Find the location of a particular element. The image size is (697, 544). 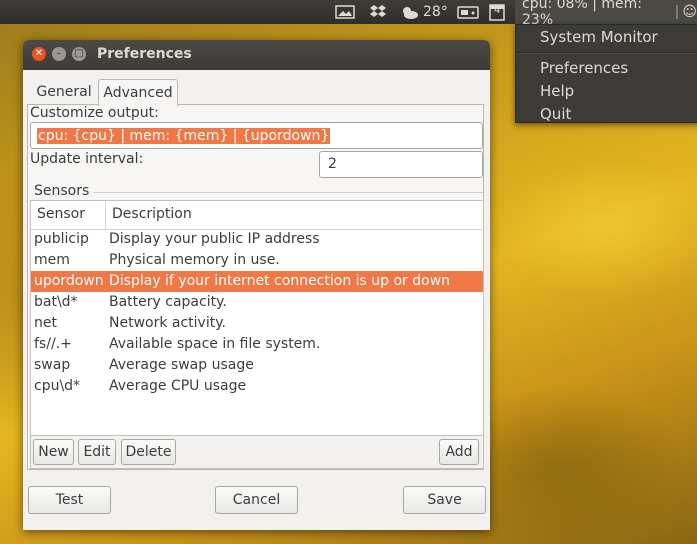

sensors-list-header: Sensor Description is located at coordinates (257, 215).